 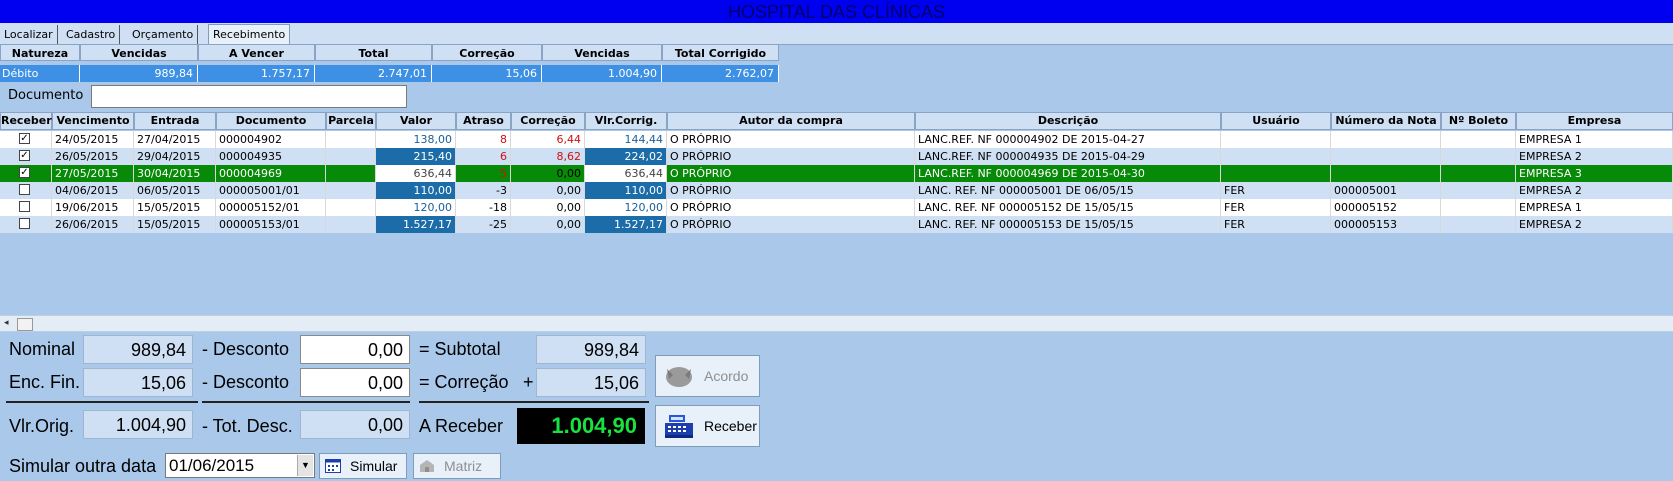 What do you see at coordinates (707, 376) in the screenshot?
I see `acordo-button: Acordo` at bounding box center [707, 376].